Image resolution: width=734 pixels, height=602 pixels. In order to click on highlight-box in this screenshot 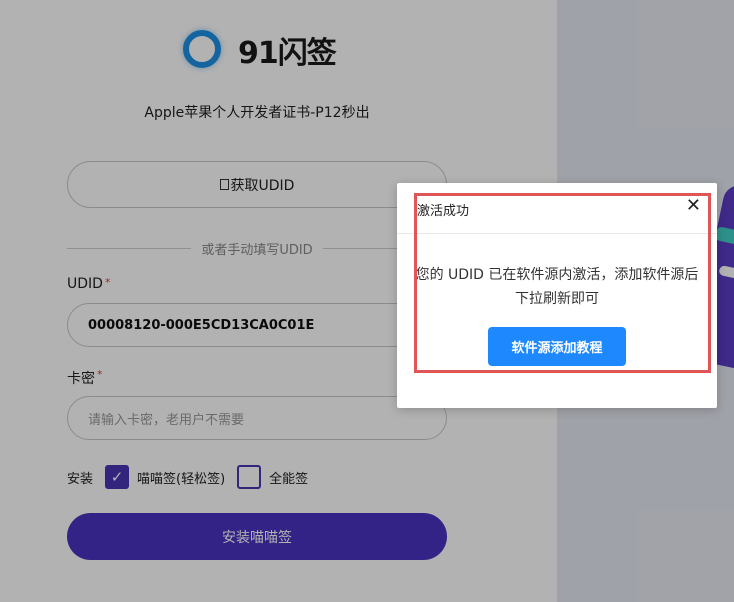, I will do `click(562, 283)`.